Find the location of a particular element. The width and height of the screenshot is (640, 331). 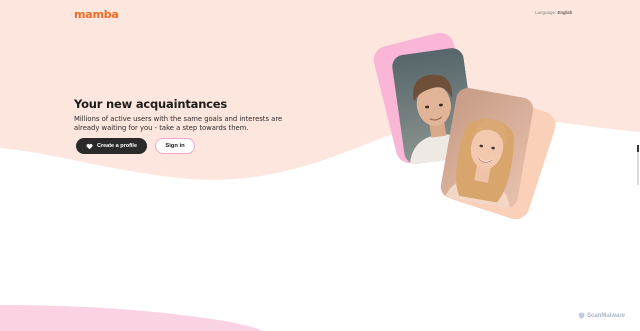

create-profile-button: Create a profile is located at coordinates (111, 146).